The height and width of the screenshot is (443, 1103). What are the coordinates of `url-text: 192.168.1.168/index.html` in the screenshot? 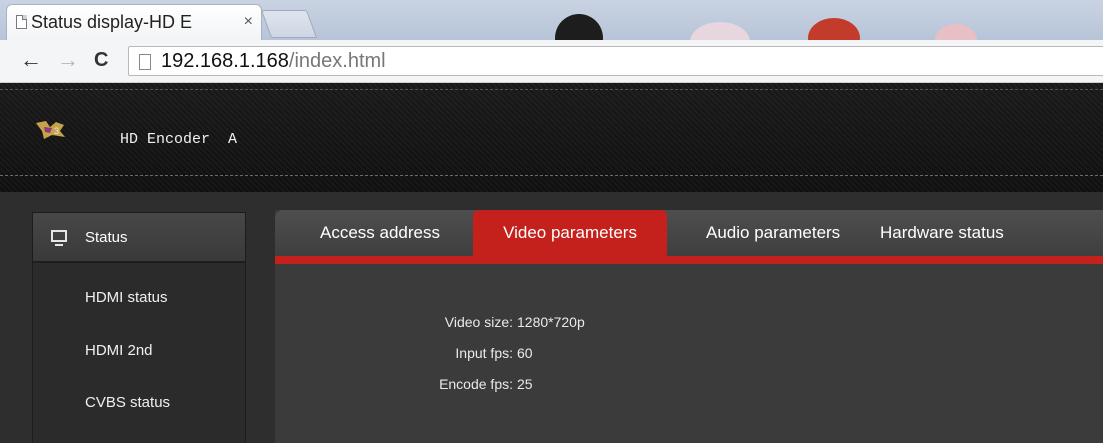 It's located at (273, 61).